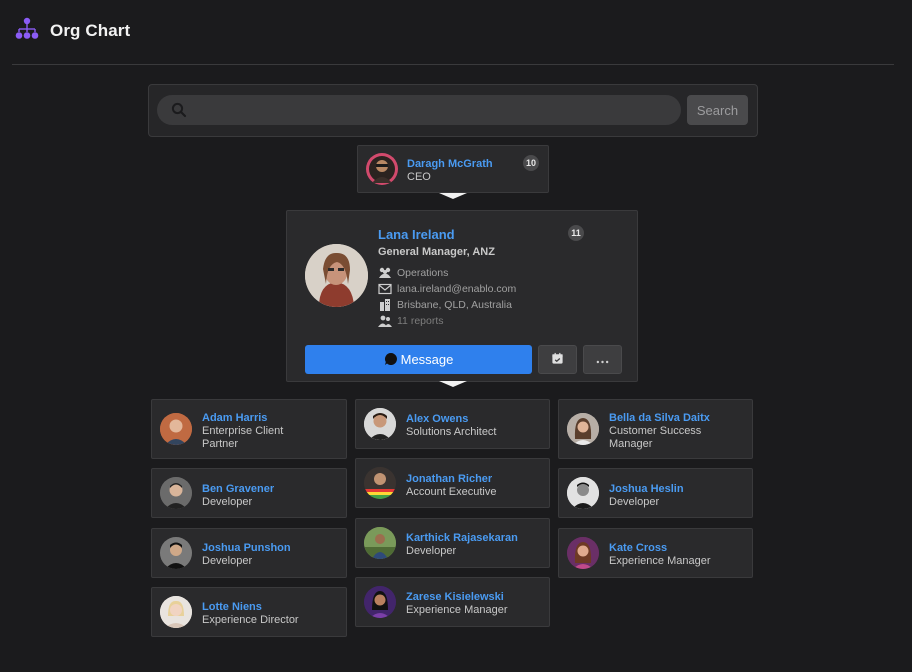 The width and height of the screenshot is (912, 672). What do you see at coordinates (717, 110) in the screenshot?
I see `search-button: Search` at bounding box center [717, 110].